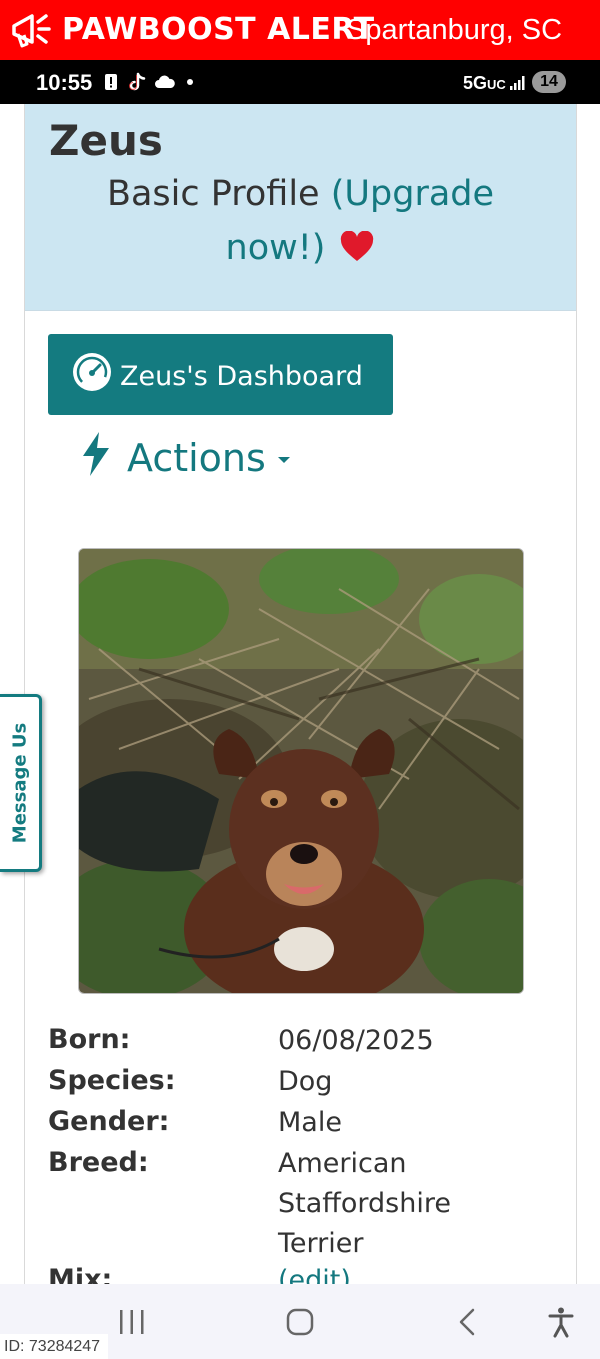 This screenshot has height=1359, width=600. Describe the element at coordinates (300, 1322) in the screenshot. I see `home-icon` at that location.